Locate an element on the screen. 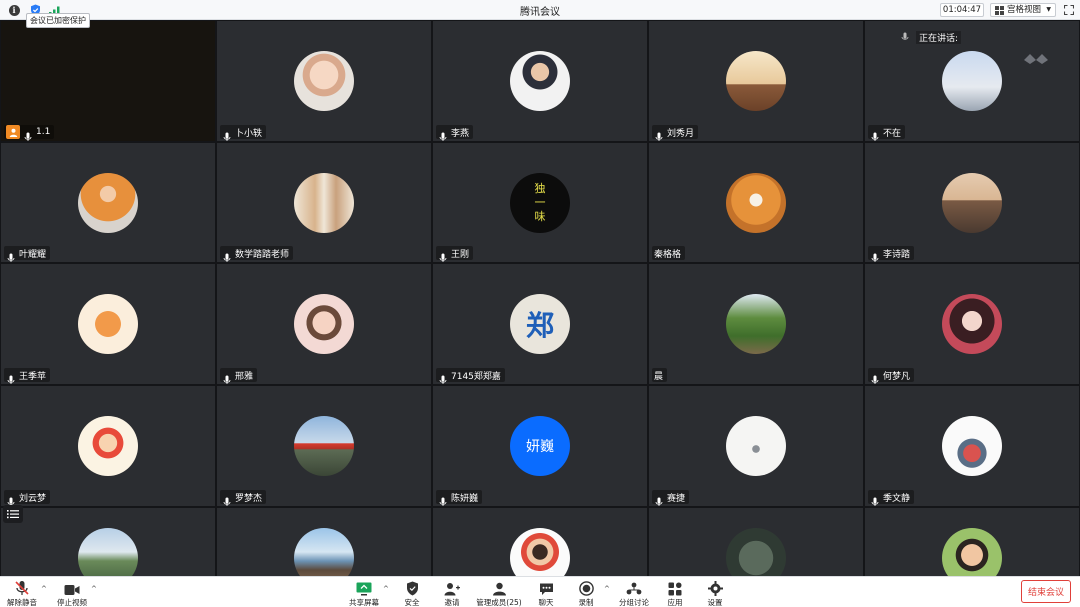 The image size is (1080, 607). view-switch-label: 宫格视图 is located at coordinates (1024, 10).